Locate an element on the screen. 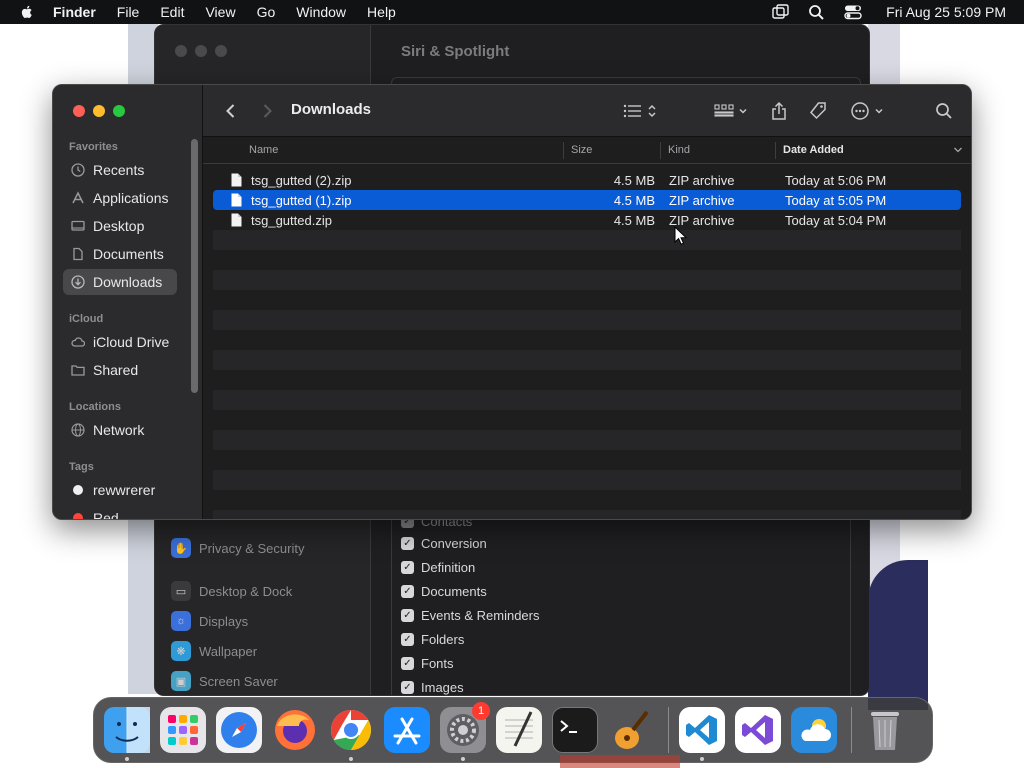 The width and height of the screenshot is (1024, 768). sidebar-item-shared: Shared is located at coordinates (120, 370).